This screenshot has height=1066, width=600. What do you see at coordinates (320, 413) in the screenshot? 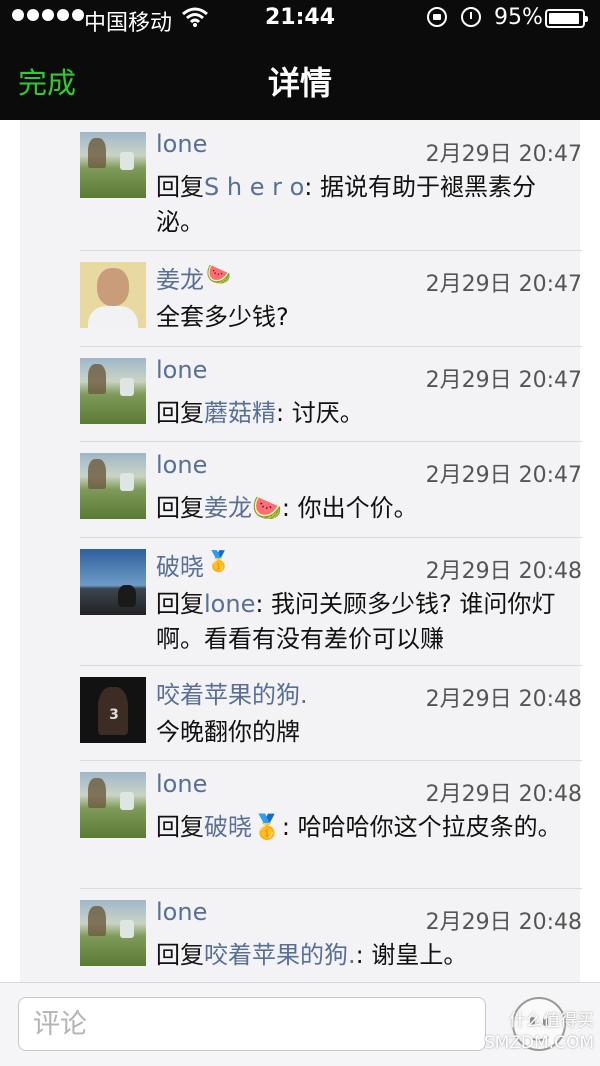
I see `comment-body: : 讨厌。` at bounding box center [320, 413].